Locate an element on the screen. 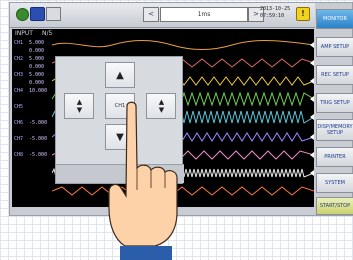 Image resolution: width=353 pixels, height=260 pixels. menu-monitor-button: MONITOR is located at coordinates (334, 19).